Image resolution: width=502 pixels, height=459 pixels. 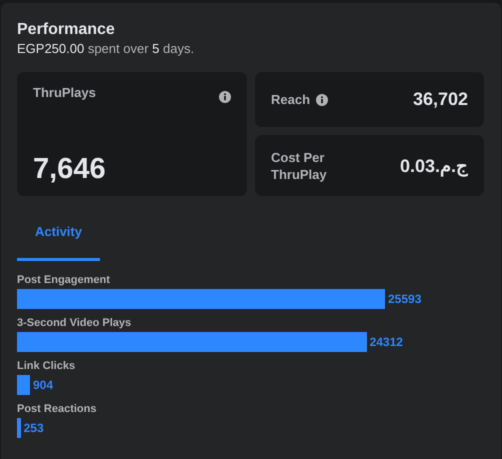 I want to click on metric-label: Reach, so click(x=290, y=99).